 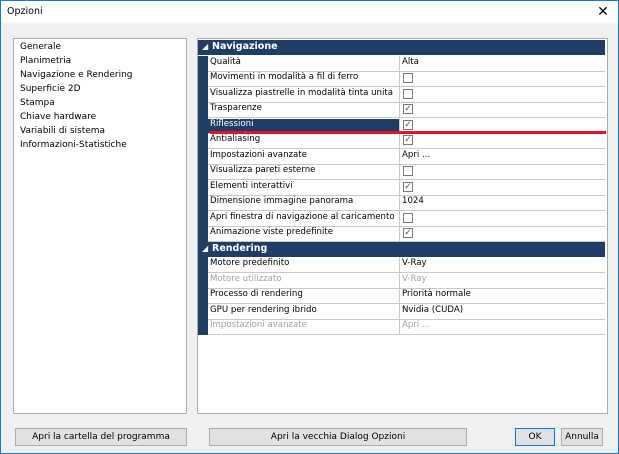 I want to click on nav-item: Chiave hardware, so click(x=58, y=117).